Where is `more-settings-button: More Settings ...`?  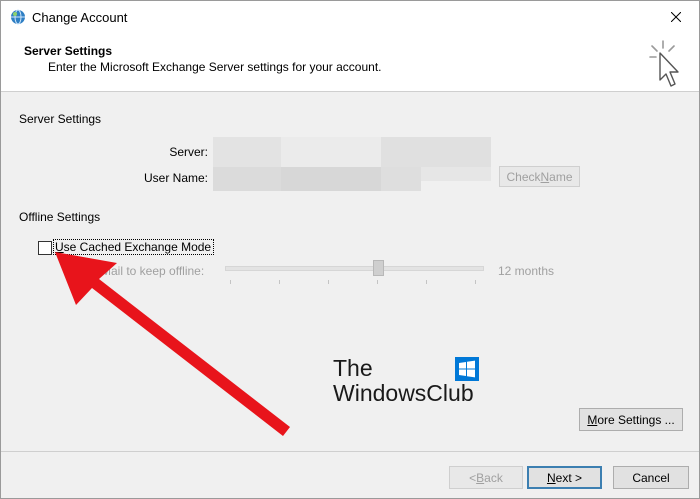
more-settings-button: More Settings ... is located at coordinates (631, 419).